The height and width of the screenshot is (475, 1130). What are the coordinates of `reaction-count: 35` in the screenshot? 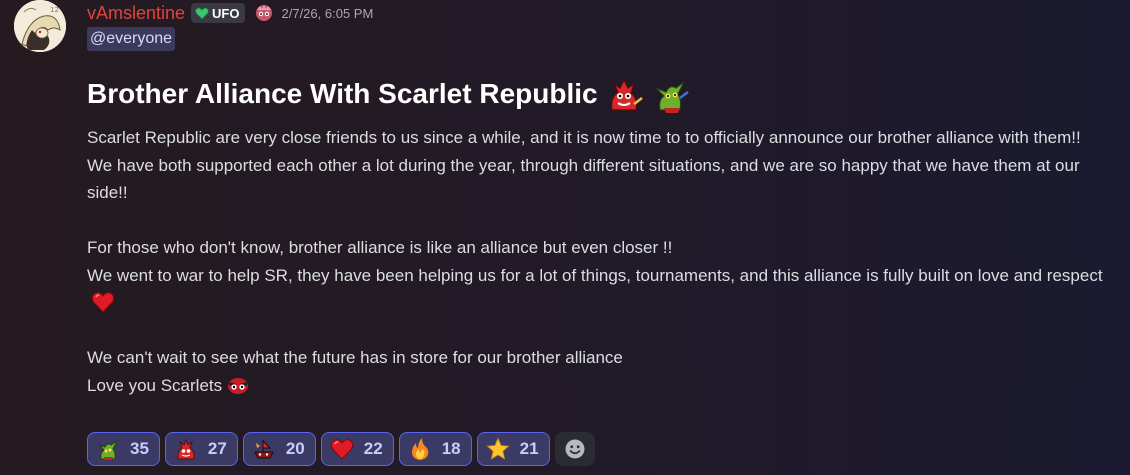 It's located at (139, 448).